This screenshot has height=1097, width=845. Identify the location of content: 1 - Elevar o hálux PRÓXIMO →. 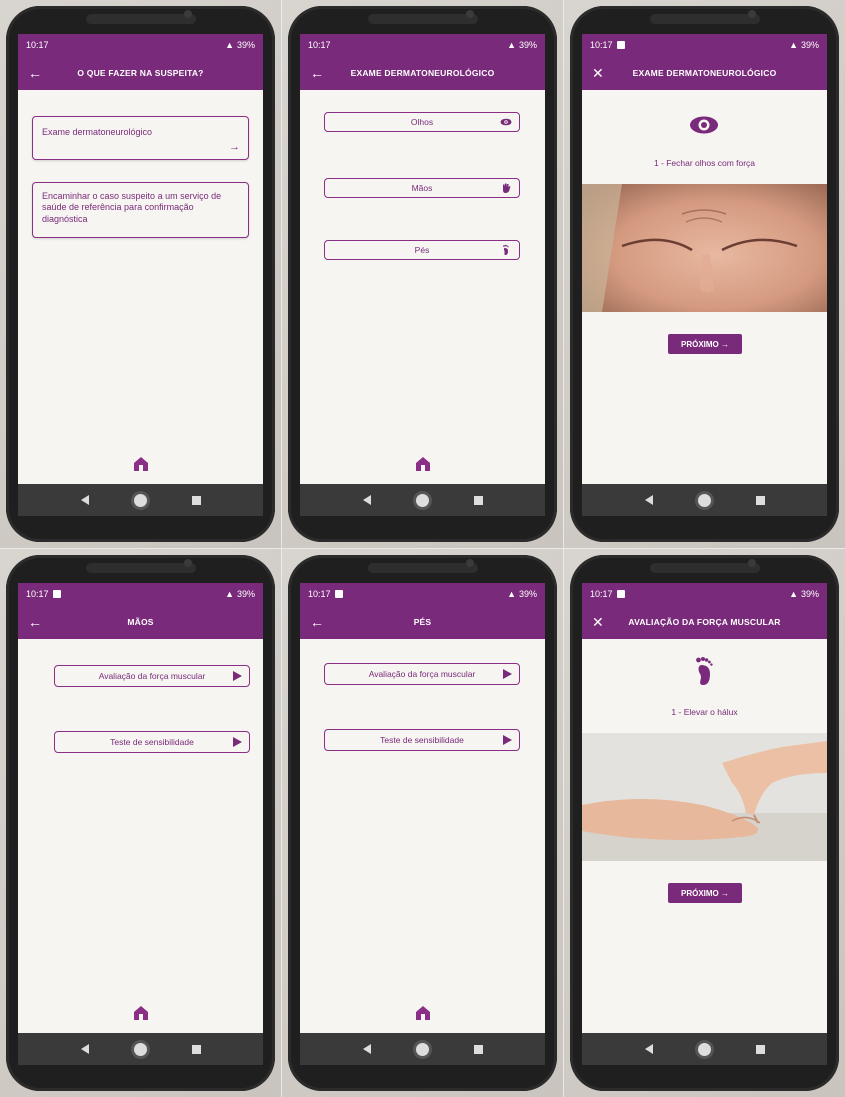
(704, 821).